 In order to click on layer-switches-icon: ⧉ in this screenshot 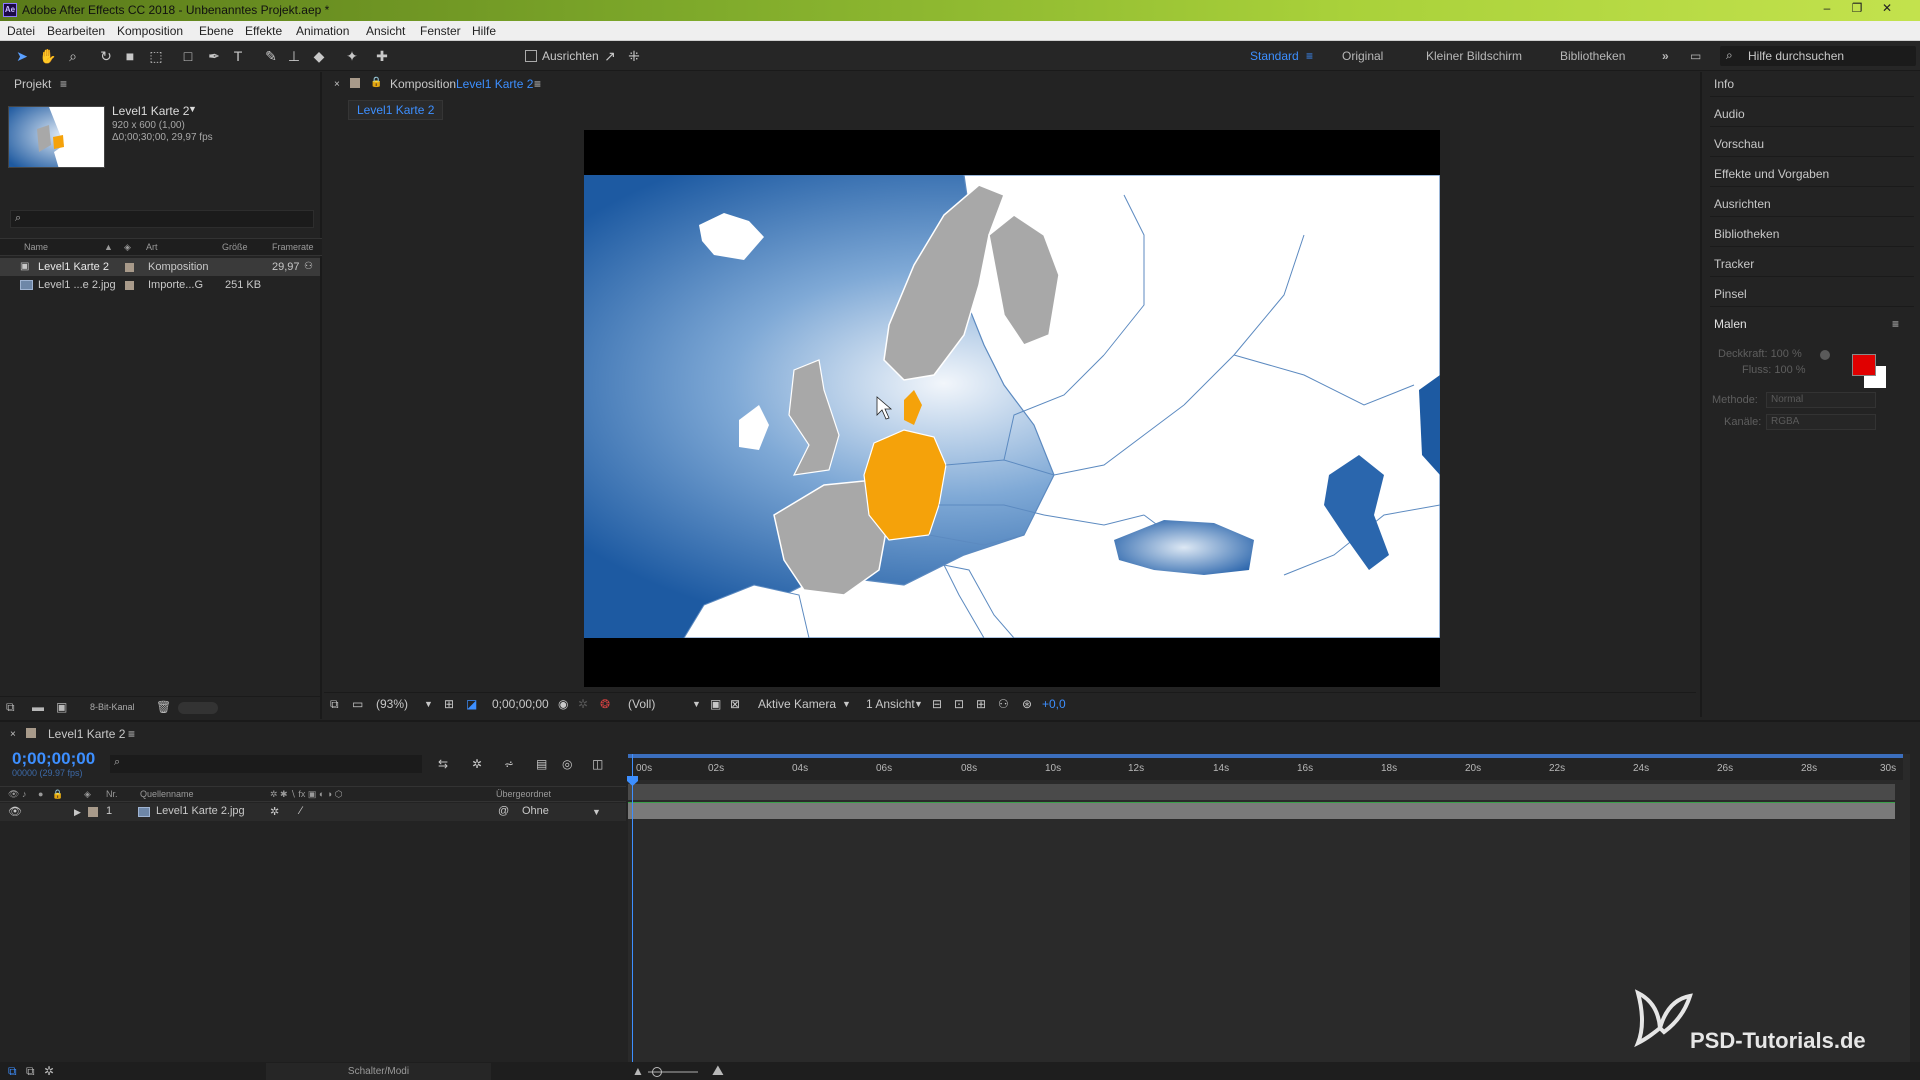, I will do `click(12, 1071)`.